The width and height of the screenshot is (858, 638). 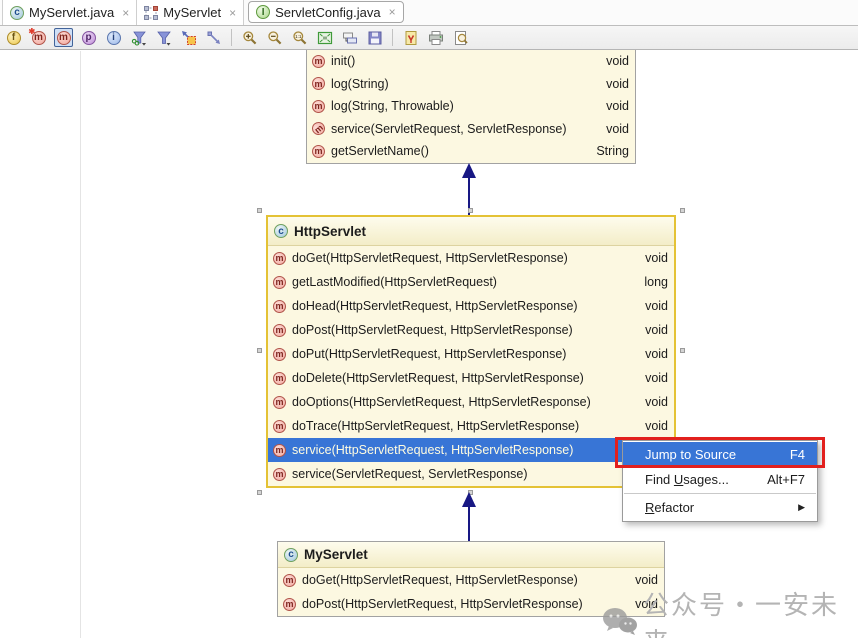 What do you see at coordinates (231, 37) in the screenshot?
I see `toolbar-separator` at bounding box center [231, 37].